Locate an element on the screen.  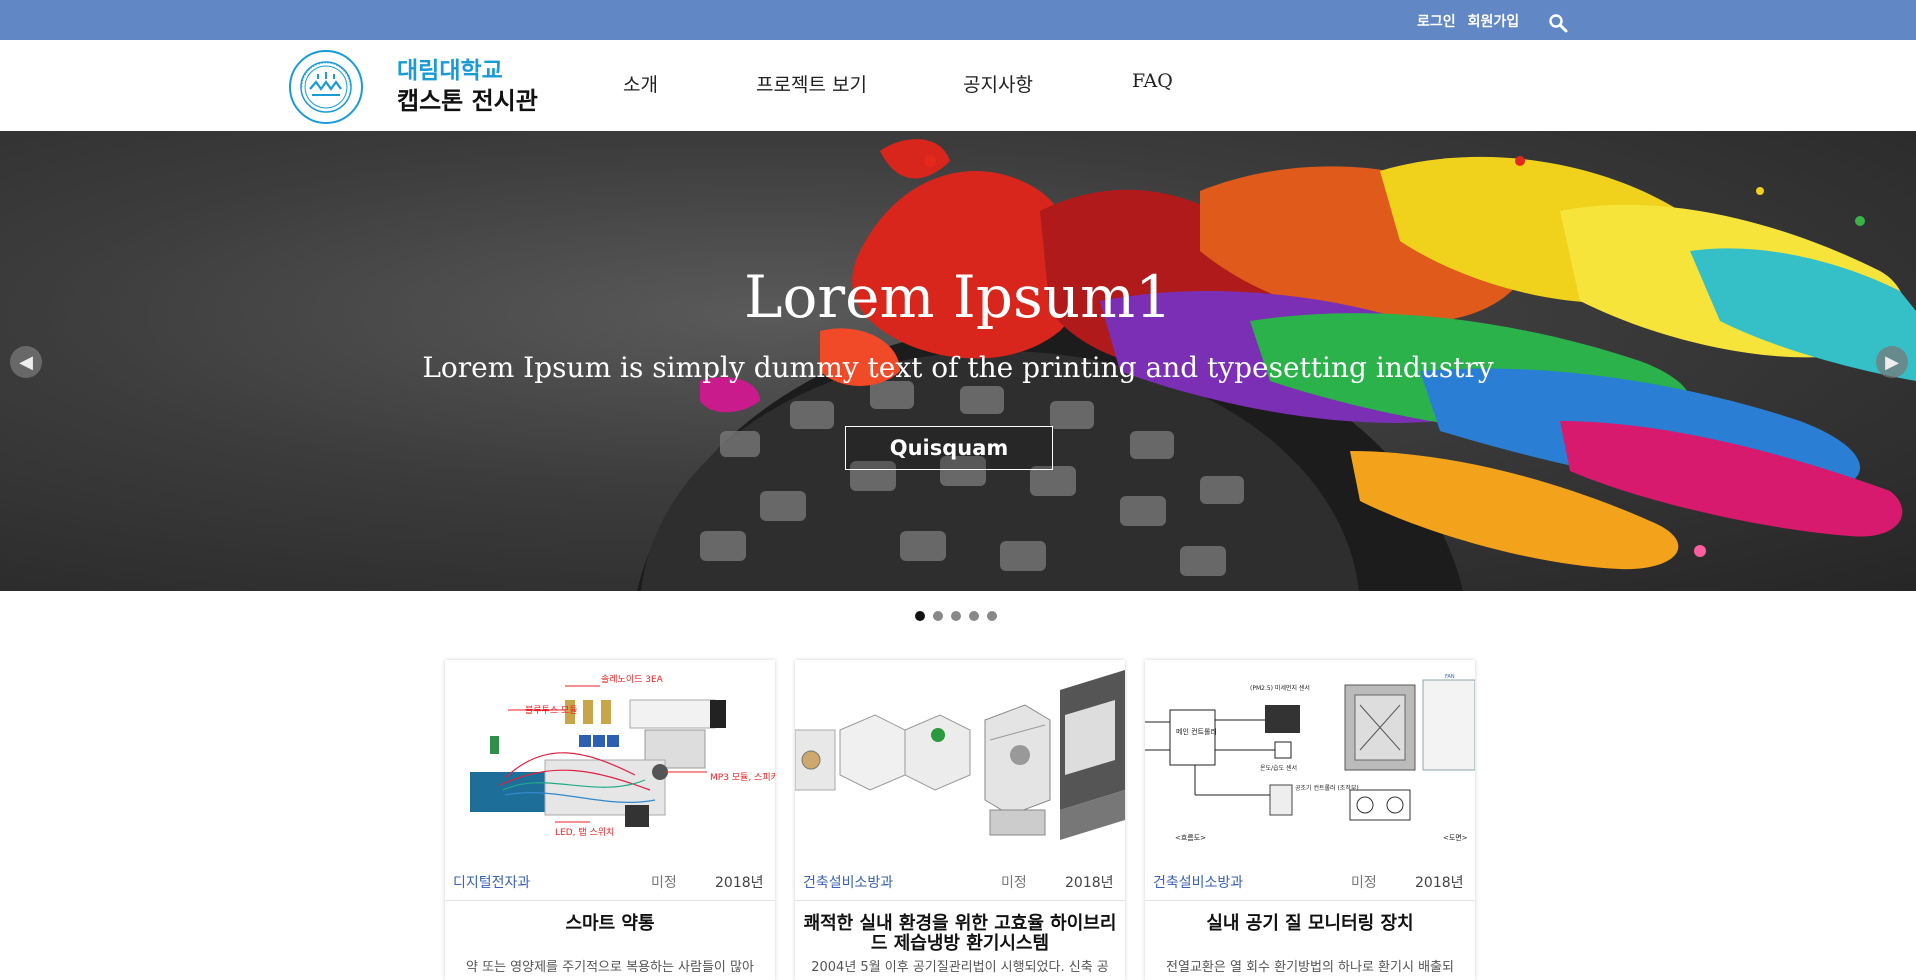
user-links: 로그인 회원가입 is located at coordinates (1468, 21).